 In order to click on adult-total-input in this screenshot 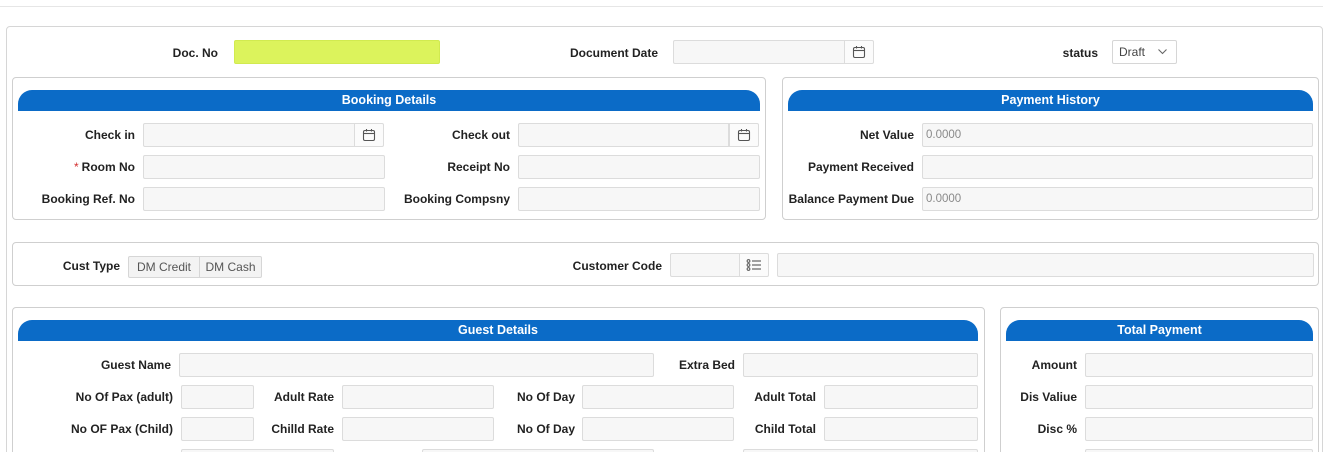, I will do `click(901, 397)`.